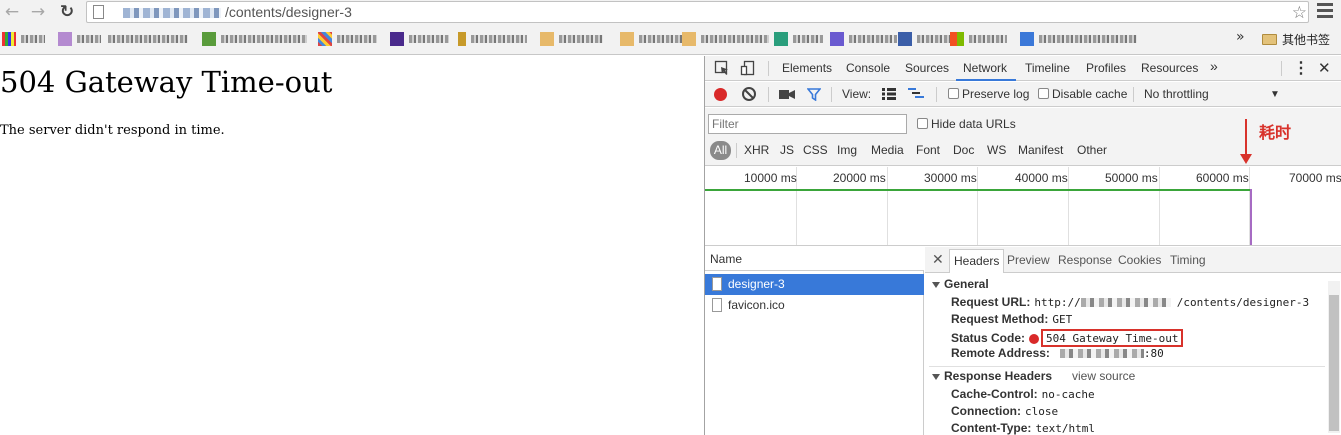 The height and width of the screenshot is (435, 1341). I want to click on large-rows-icon, so click(889, 94).